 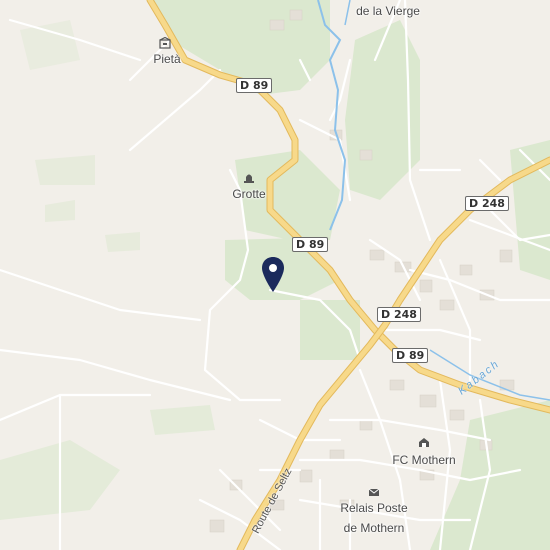 I want to click on mail-icon, so click(x=374, y=492).